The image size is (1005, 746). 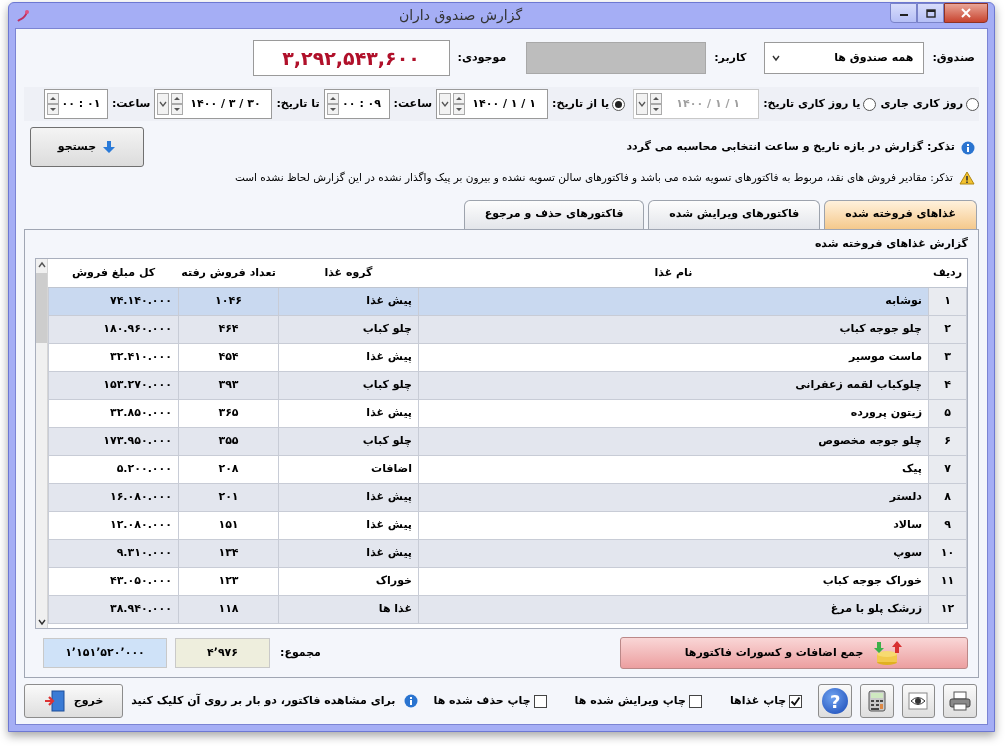 What do you see at coordinates (348, 581) in the screenshot?
I see `table-cell: خوراک` at bounding box center [348, 581].